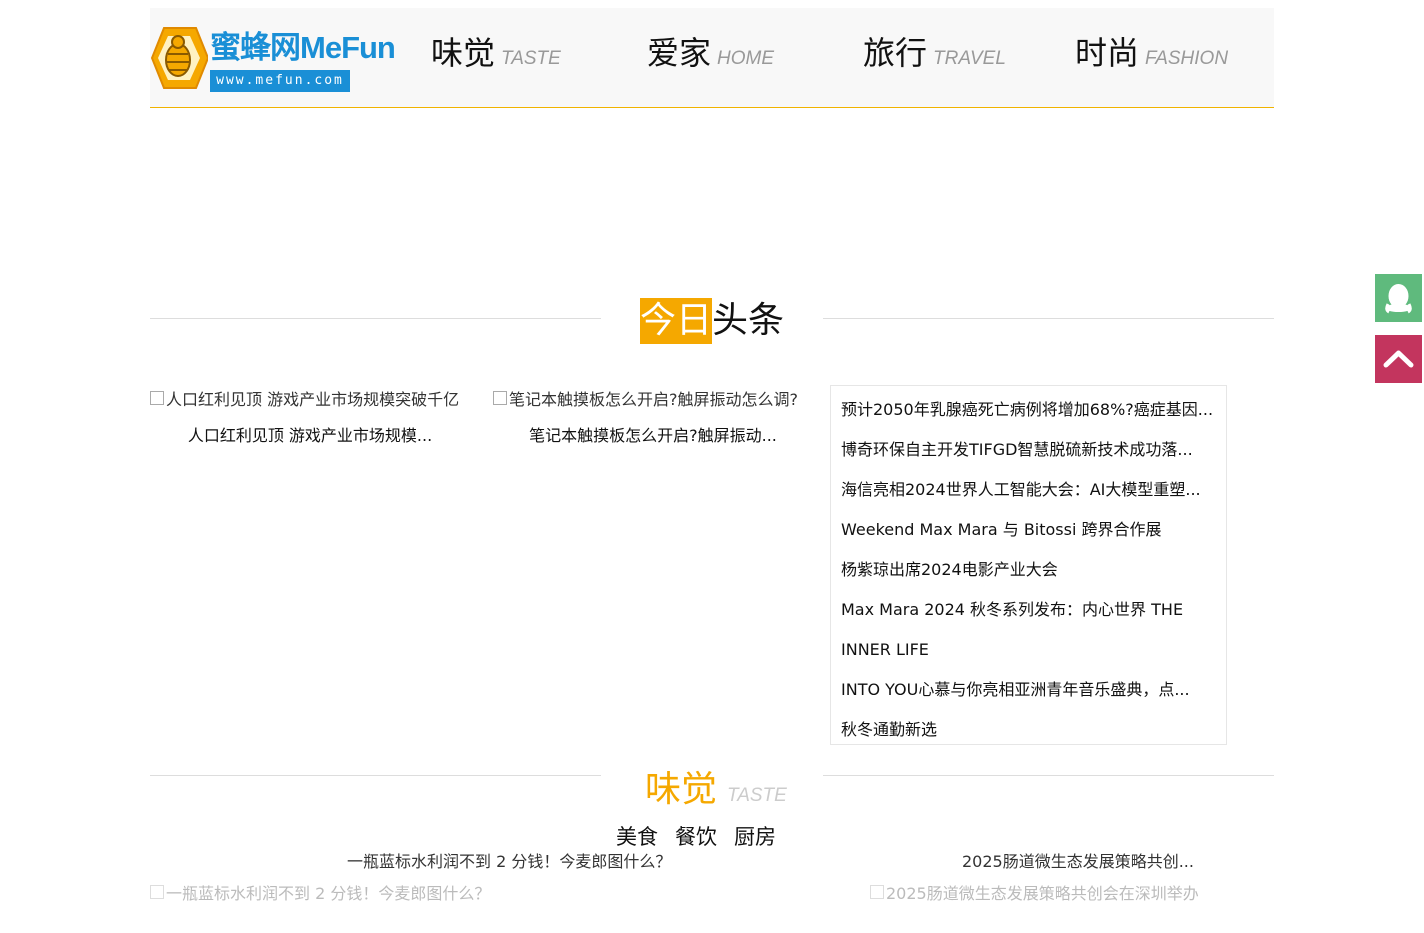  What do you see at coordinates (328, 893) in the screenshot?
I see `image-alt-text: 一瓶蓝标水利润不到 2 分钱！今麦郎图什么？` at bounding box center [328, 893].